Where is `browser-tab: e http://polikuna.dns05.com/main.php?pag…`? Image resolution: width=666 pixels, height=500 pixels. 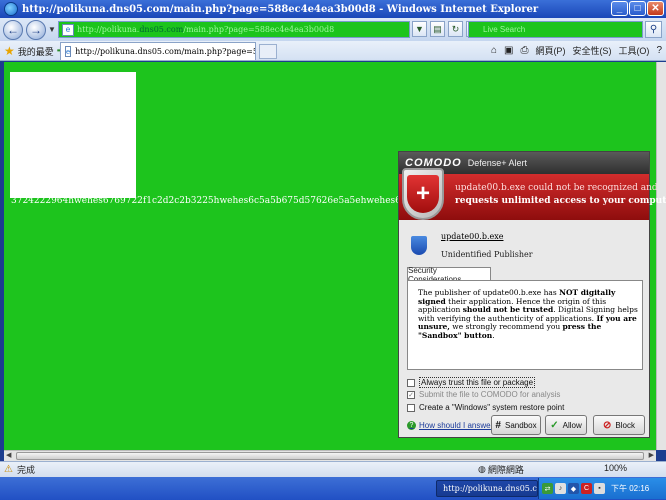 browser-tab: e http://polikuna.dns05.com/main.php?pag… is located at coordinates (158, 51).